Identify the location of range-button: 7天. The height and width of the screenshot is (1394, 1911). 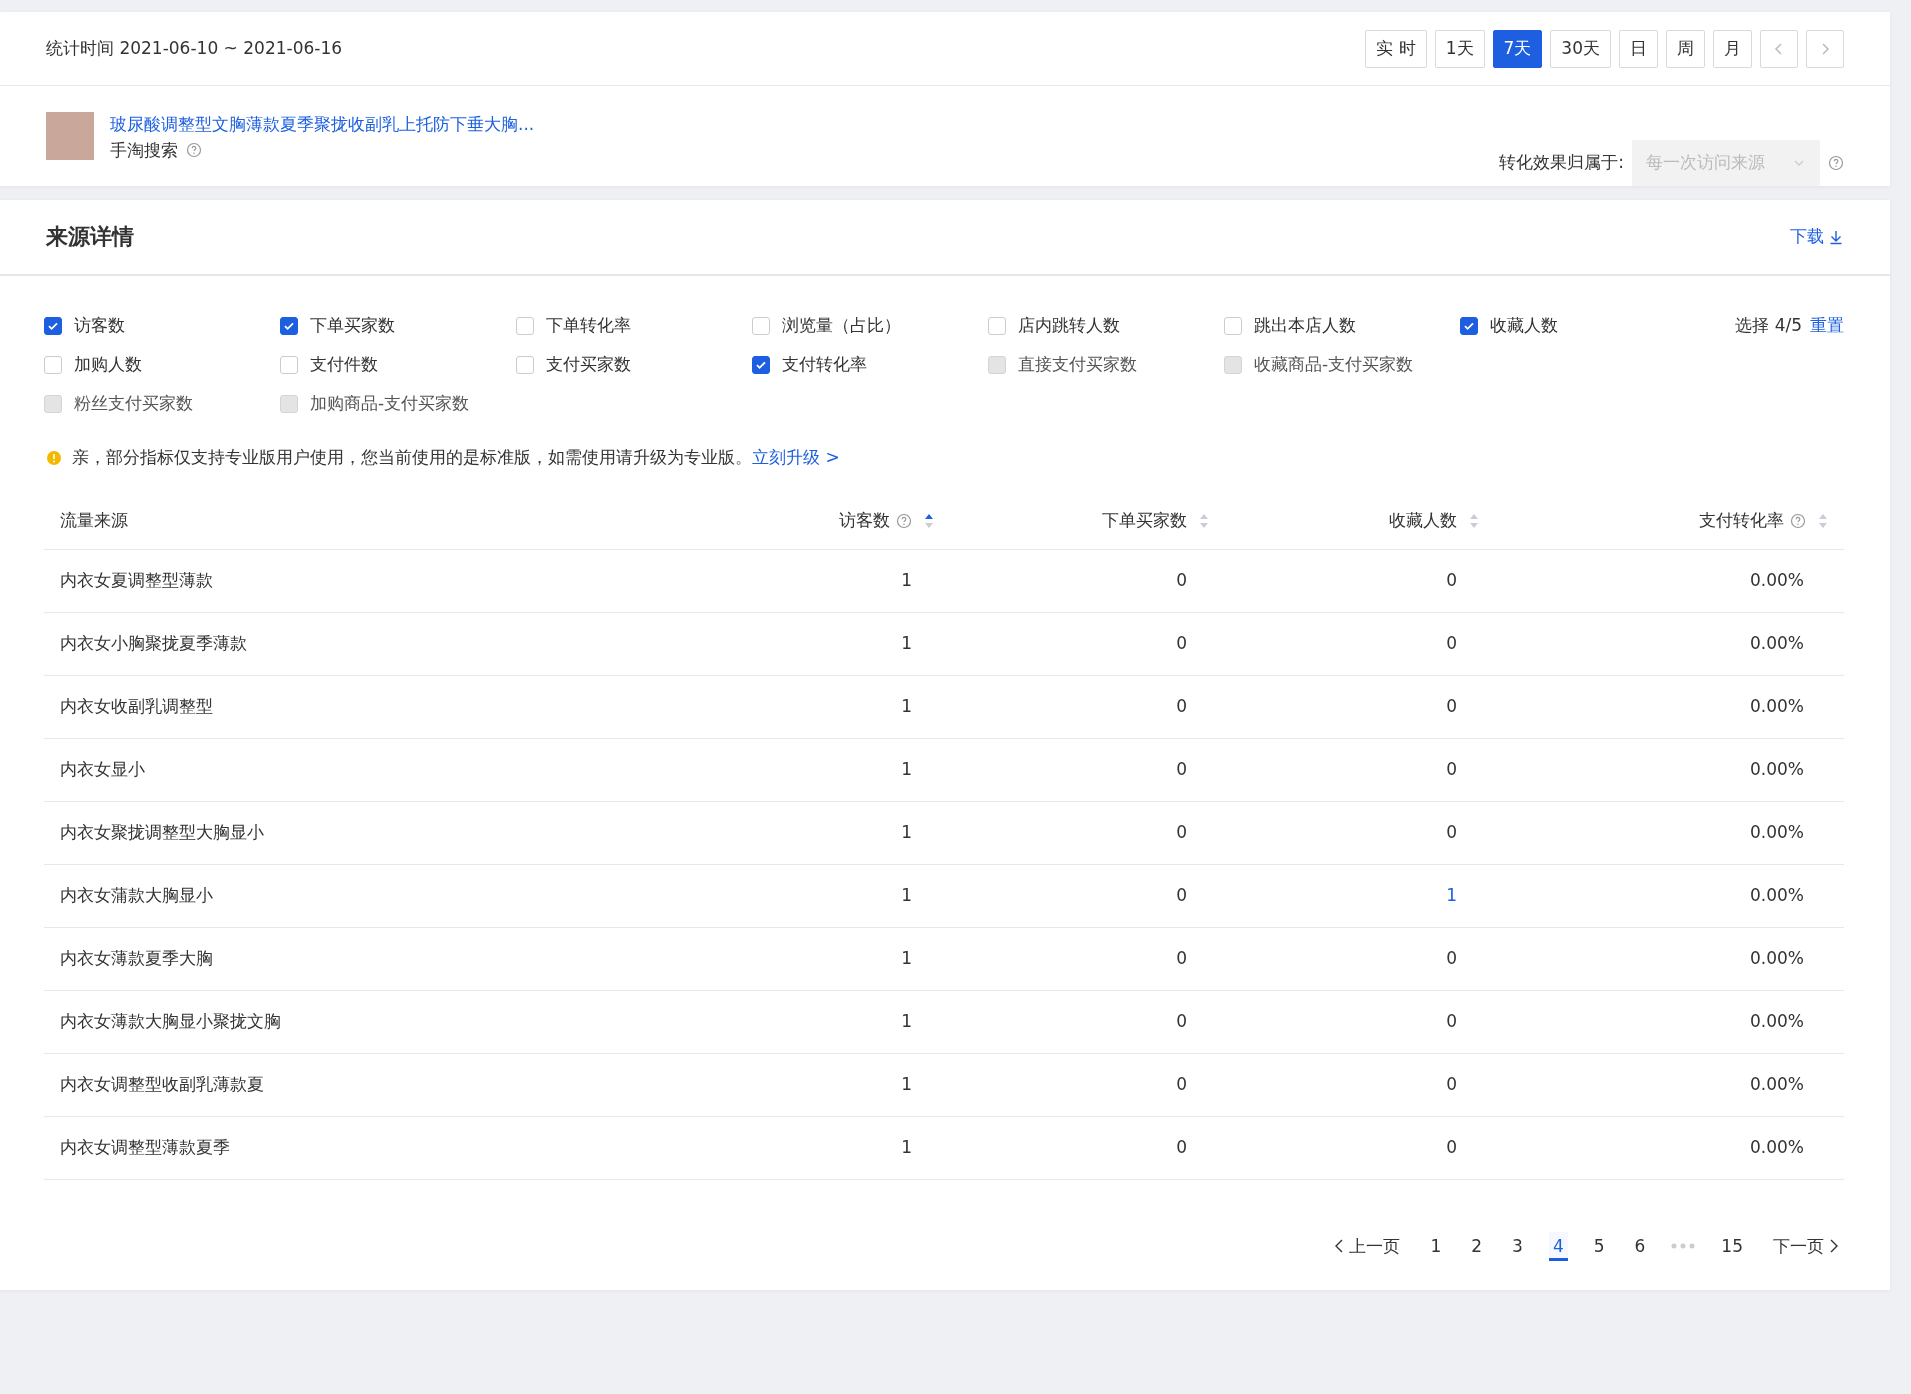
(1517, 48).